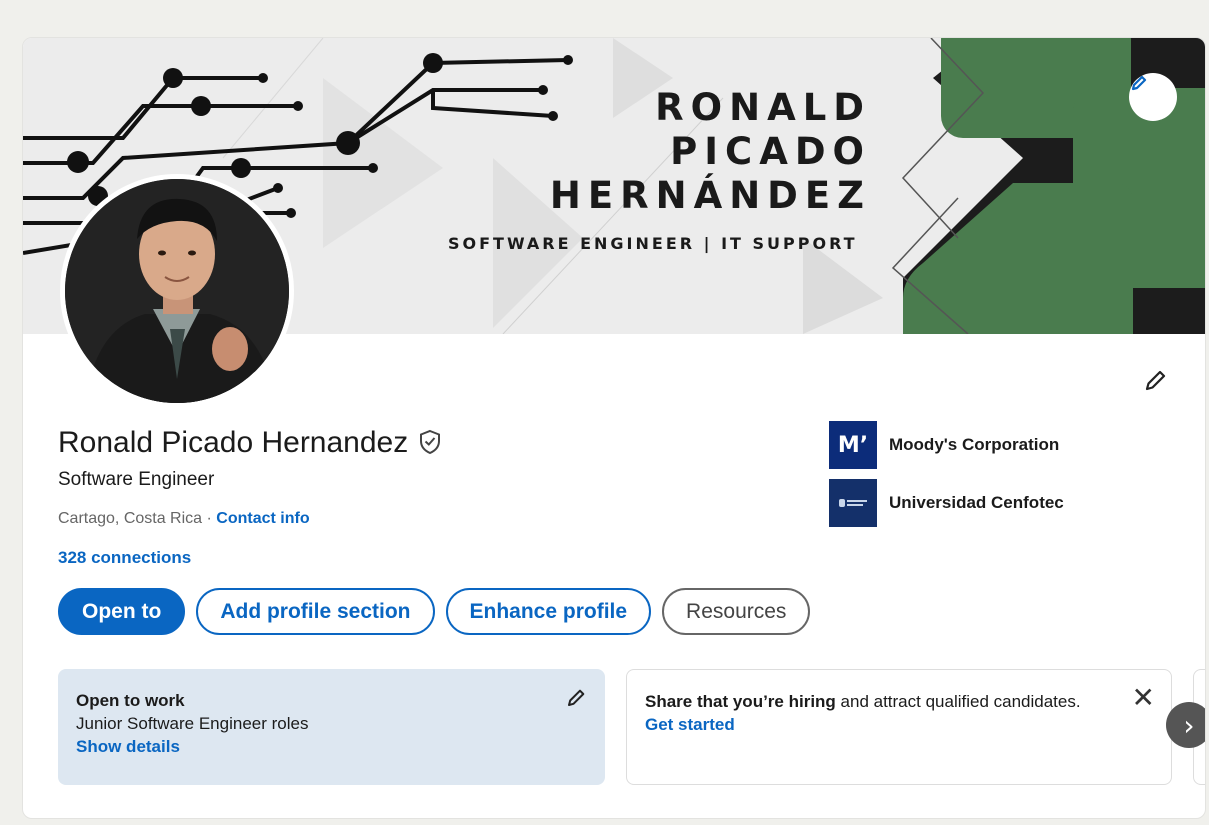 The height and width of the screenshot is (825, 1209). Describe the element at coordinates (130, 700) in the screenshot. I see `open-to-work-title: Open to work` at that location.